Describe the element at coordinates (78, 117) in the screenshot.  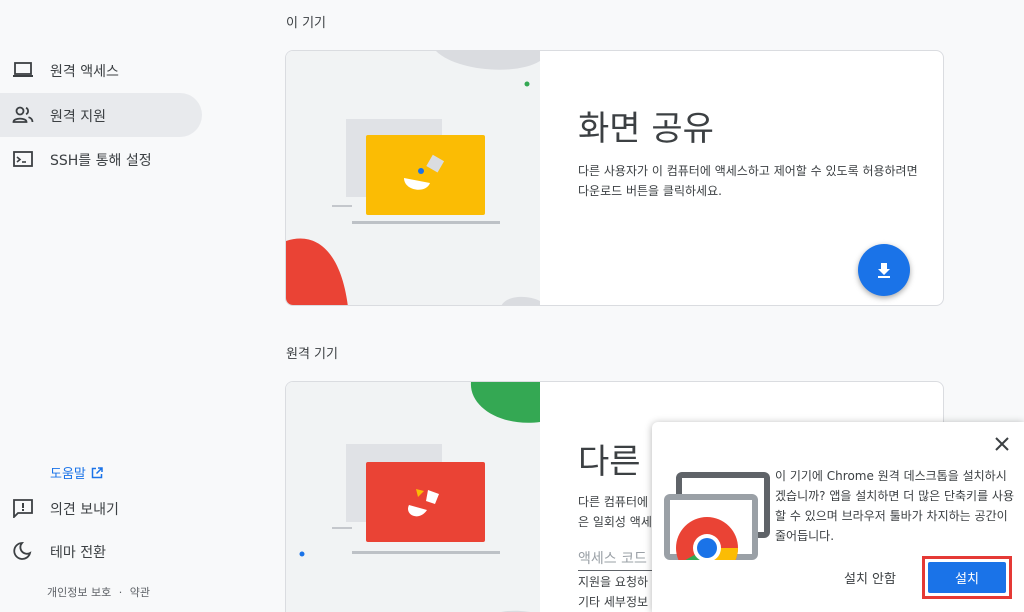
I see `sidebar-item-label: 원격 지원` at that location.